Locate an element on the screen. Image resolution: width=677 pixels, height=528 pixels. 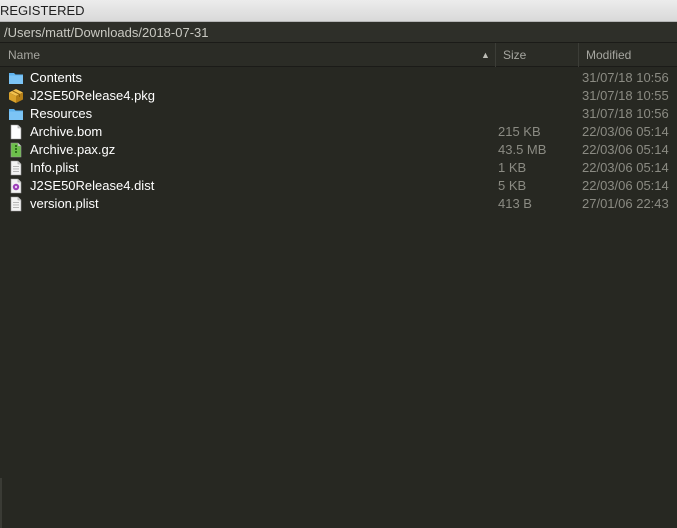
path-bar: /Users/matt/Downloads/2018-07-31 is located at coordinates (338, 32).